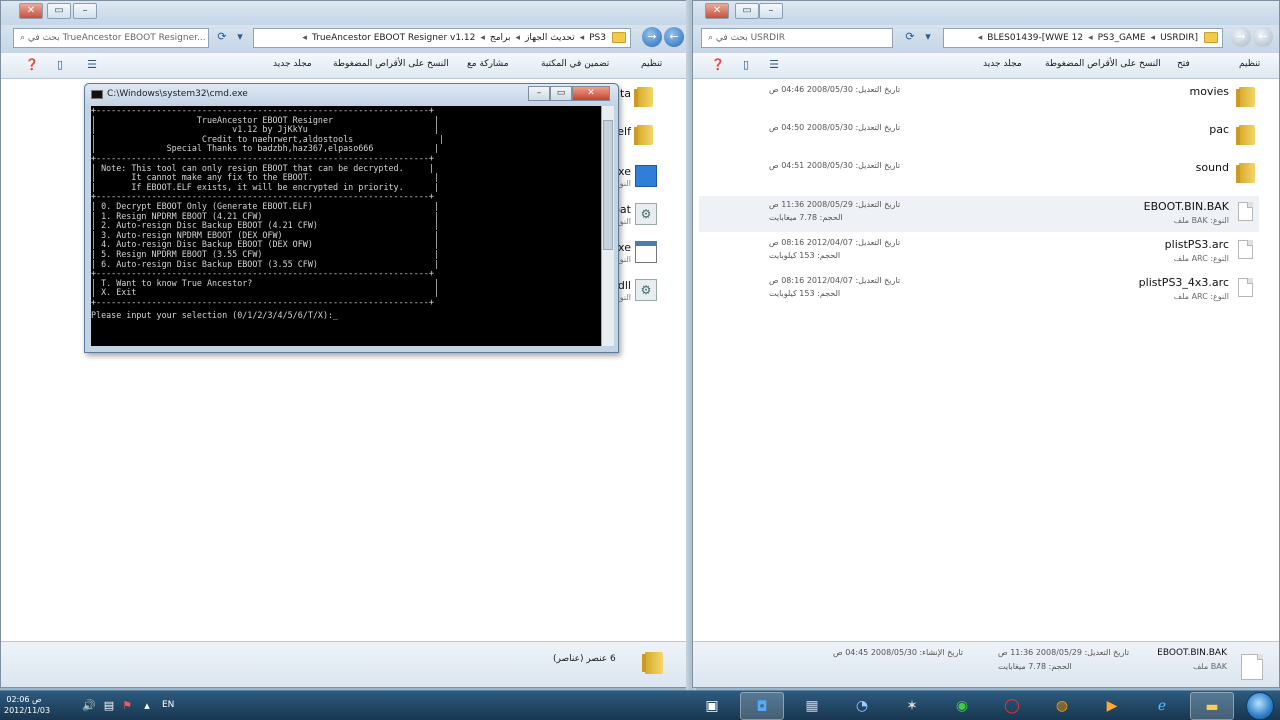 Image resolution: width=1280 pixels, height=720 pixels. I want to click on firefox-taskbar-icon: ◍, so click(1062, 706).